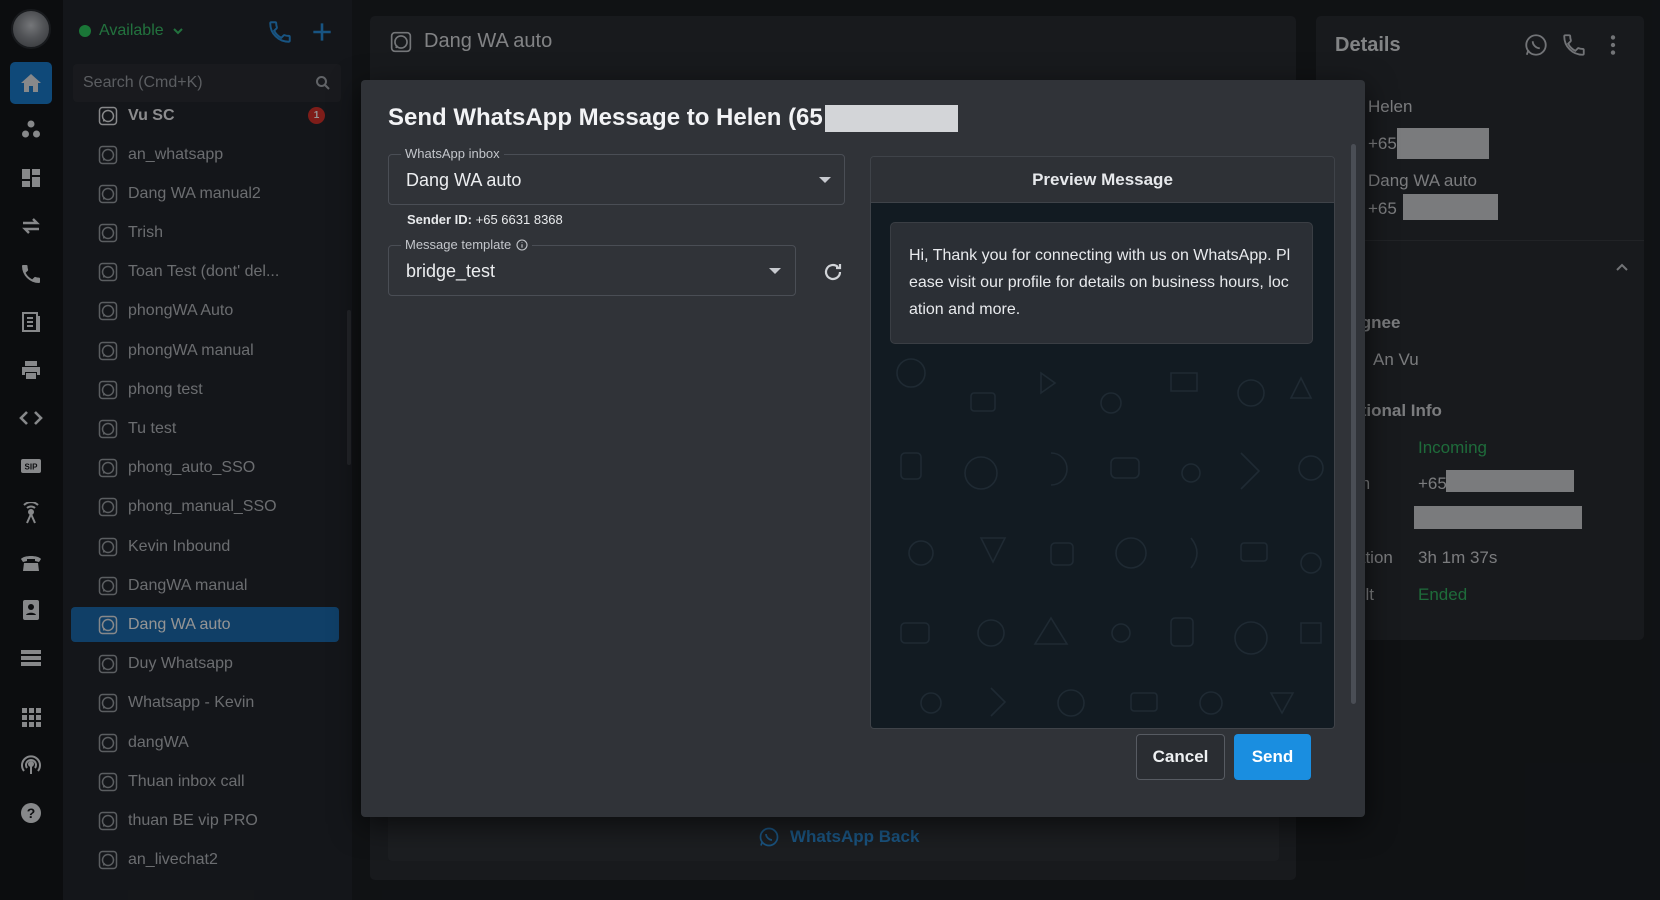  Describe the element at coordinates (440, 219) in the screenshot. I see `sender-label: Sender ID:` at that location.